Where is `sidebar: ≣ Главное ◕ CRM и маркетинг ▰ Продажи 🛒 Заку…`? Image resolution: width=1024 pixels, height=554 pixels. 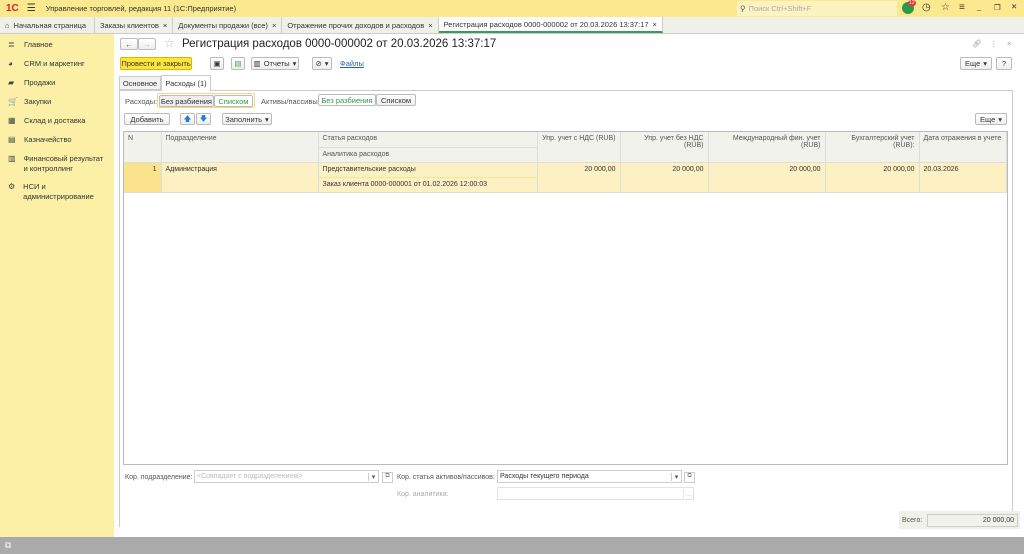 sidebar: ≣ Главное ◕ CRM и маркетинг ▰ Продажи 🛒 Заку… is located at coordinates (57, 285).